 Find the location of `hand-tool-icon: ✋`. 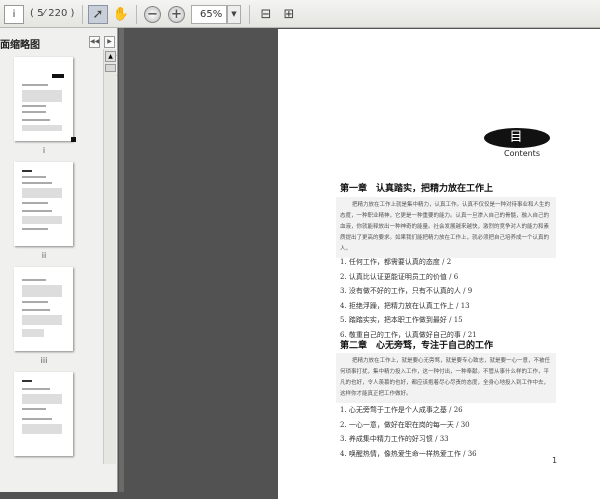

hand-tool-icon: ✋ is located at coordinates (121, 14).